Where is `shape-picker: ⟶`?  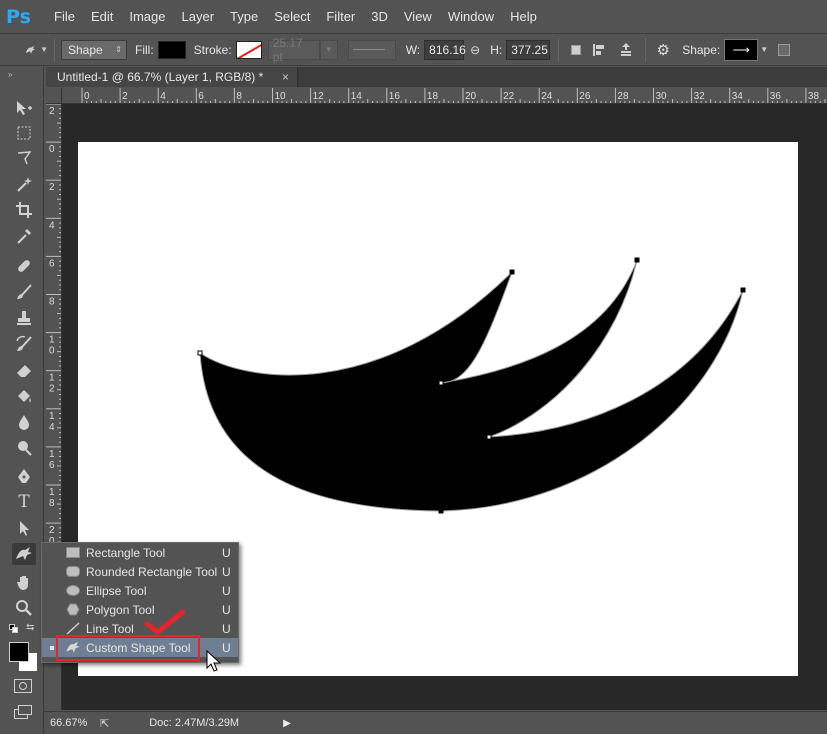 shape-picker: ⟶ is located at coordinates (741, 49).